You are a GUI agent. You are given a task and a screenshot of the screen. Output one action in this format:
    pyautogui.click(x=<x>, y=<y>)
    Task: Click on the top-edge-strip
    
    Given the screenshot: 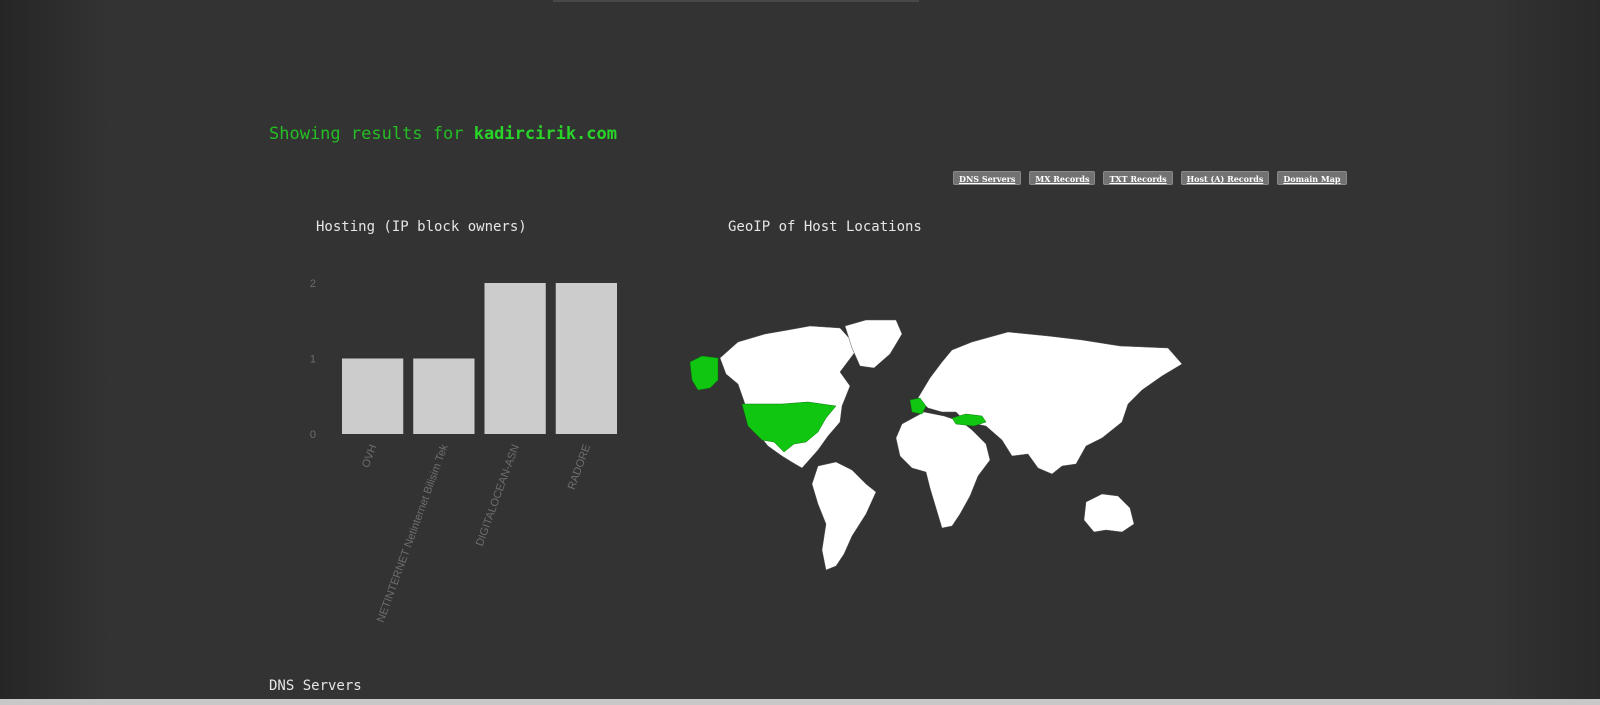 What is the action you would take?
    pyautogui.click(x=736, y=1)
    